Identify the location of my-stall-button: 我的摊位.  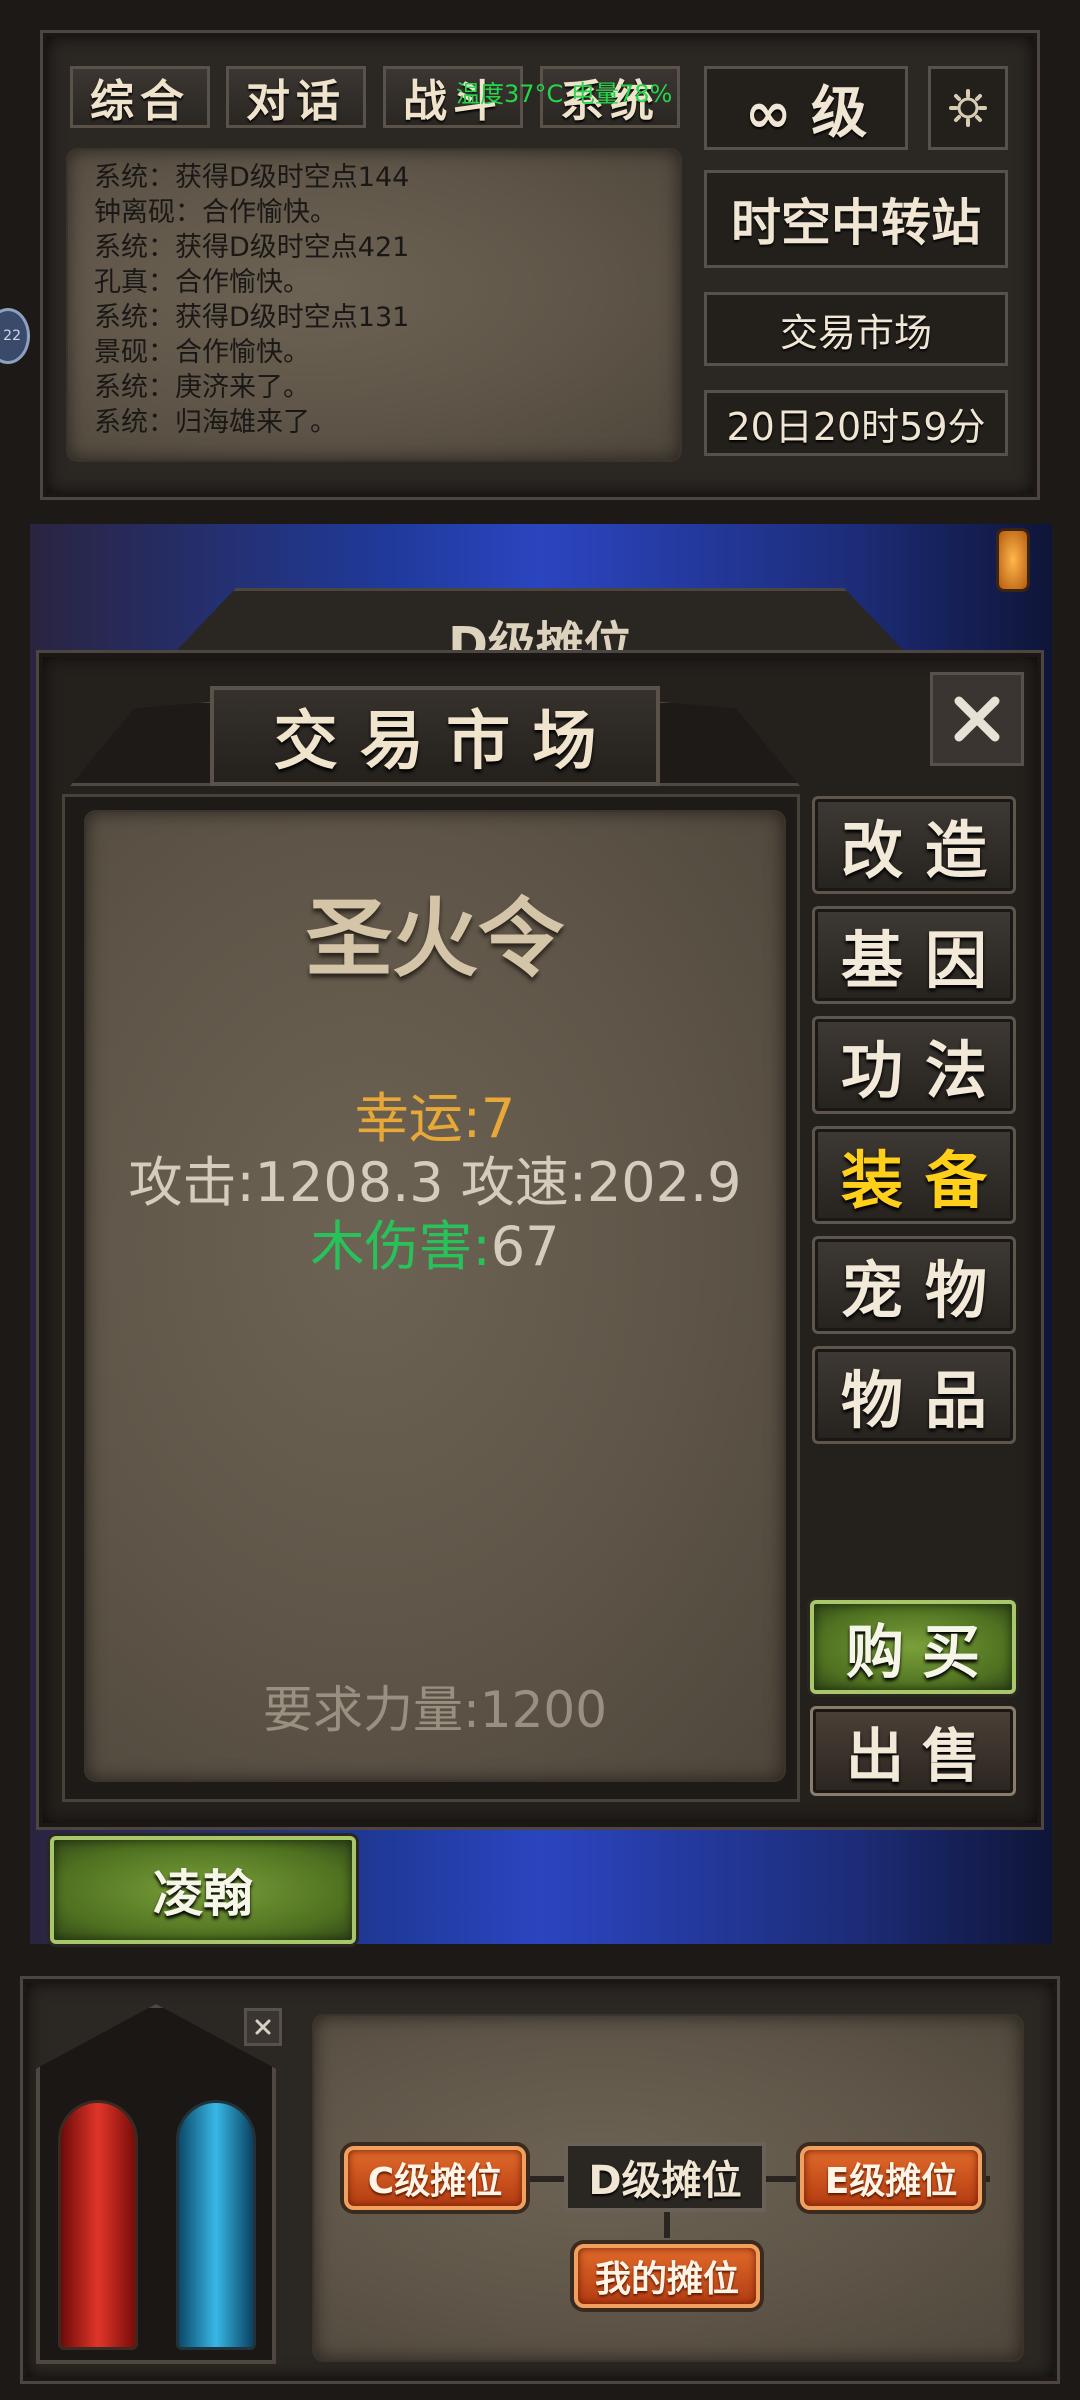
(667, 2276).